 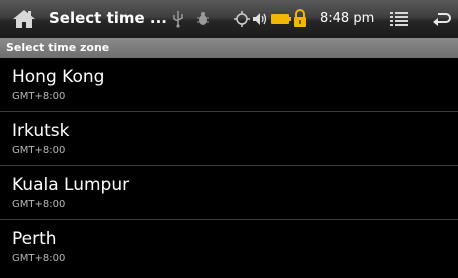 I want to click on status-time: 8:48 pm, so click(x=347, y=18).